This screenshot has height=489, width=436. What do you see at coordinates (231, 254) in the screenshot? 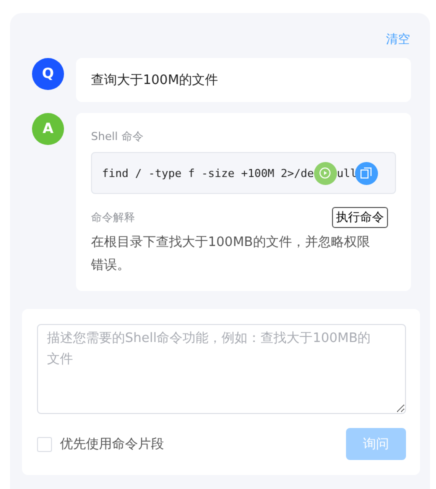
I see `explanation-text: 在根目录下查找大于100MB的文件，并忽略权限错误。` at bounding box center [231, 254].